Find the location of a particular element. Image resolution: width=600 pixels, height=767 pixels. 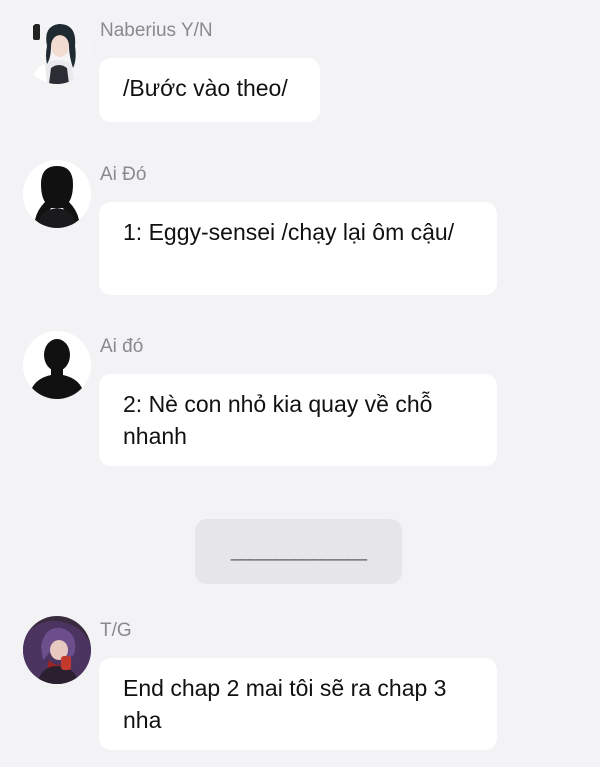

message-bubble: /Bước vào theo/ is located at coordinates (209, 90).